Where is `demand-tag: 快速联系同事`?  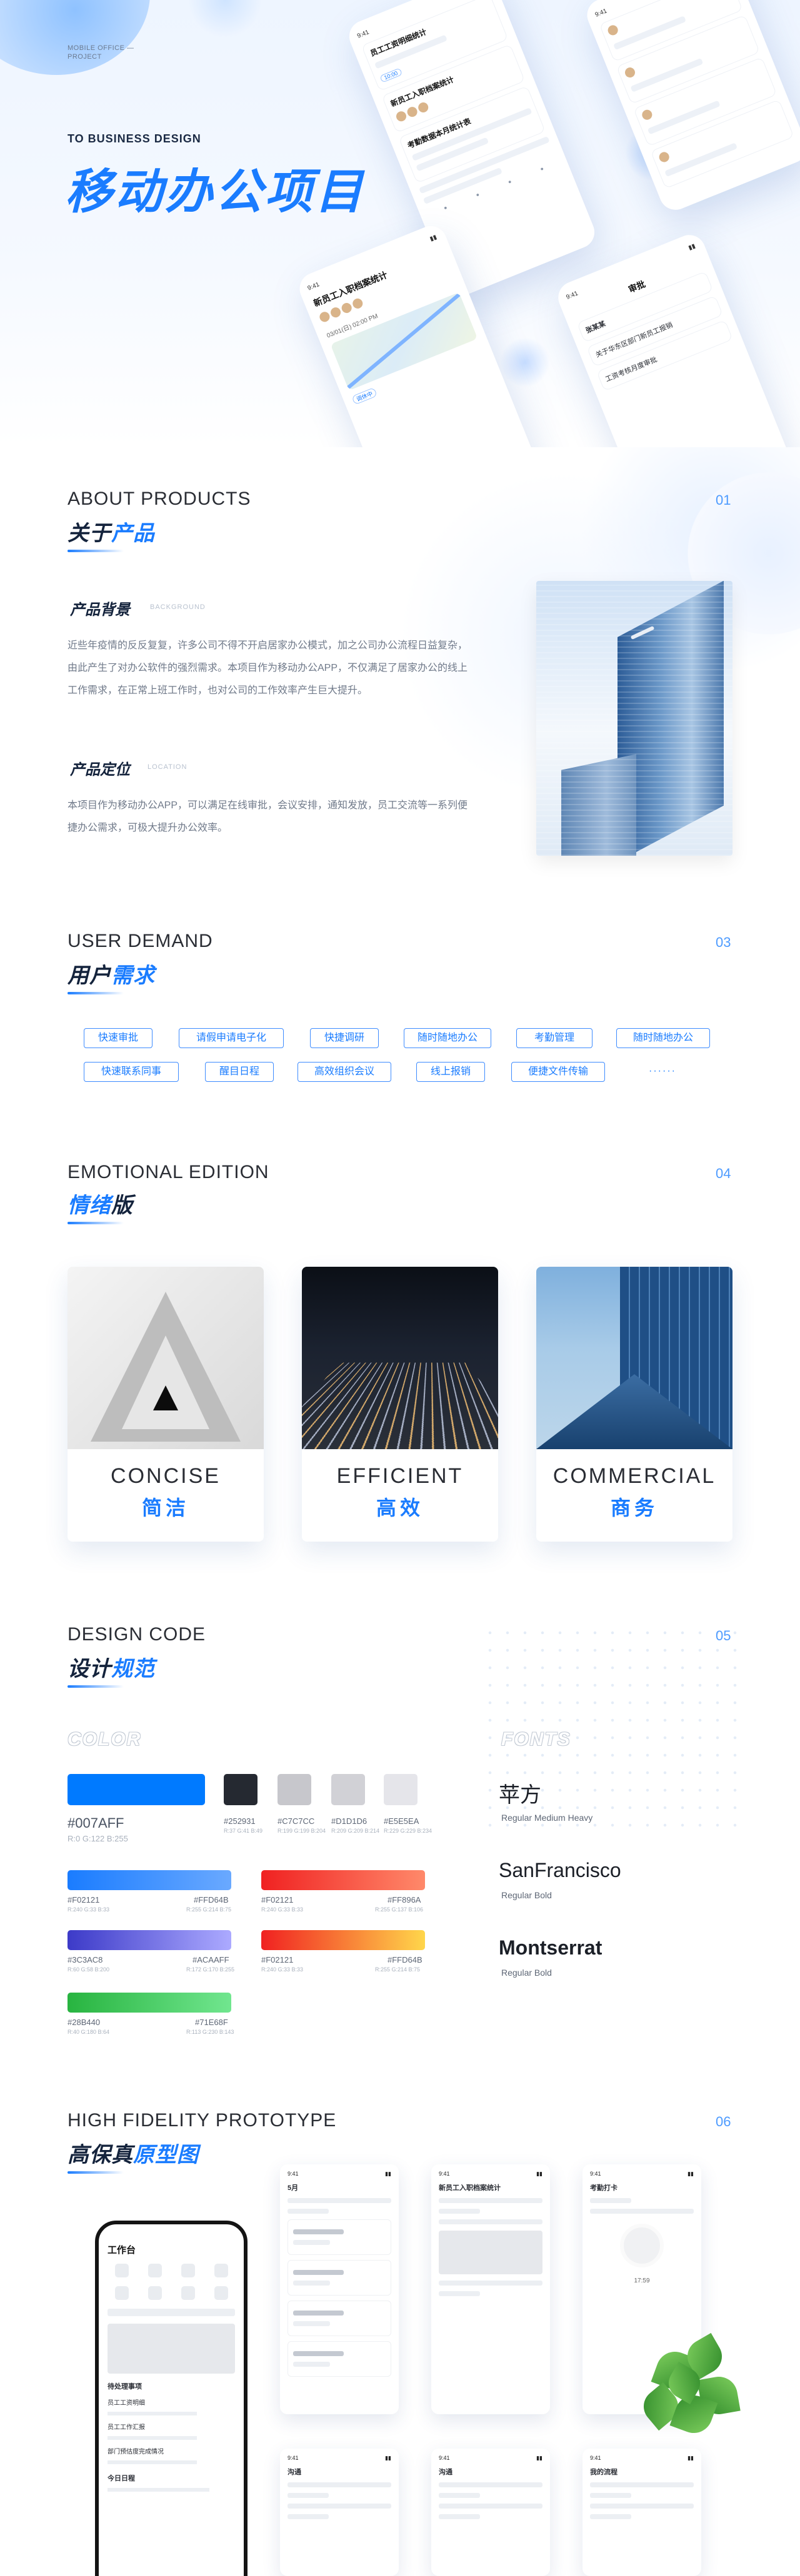 demand-tag: 快速联系同事 is located at coordinates (131, 1072).